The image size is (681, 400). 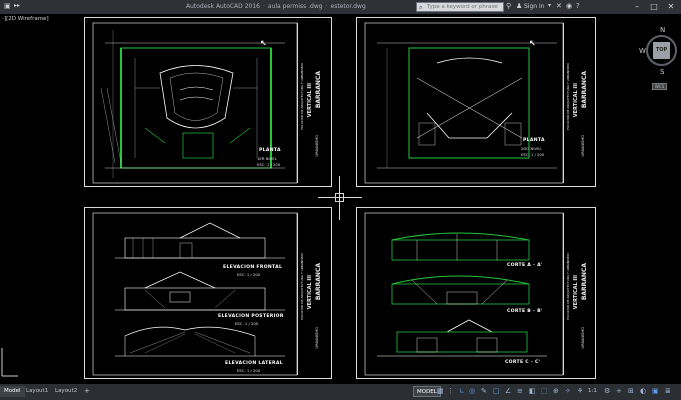 I want to click on lineweight-icon: ≡, so click(x=520, y=391).